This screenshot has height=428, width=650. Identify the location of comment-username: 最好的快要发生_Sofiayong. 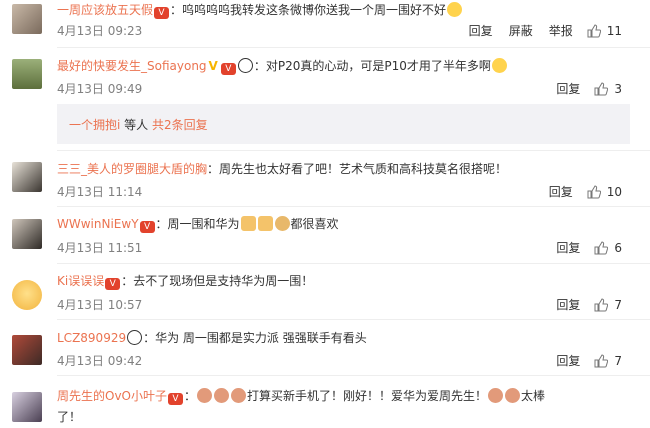
(132, 66).